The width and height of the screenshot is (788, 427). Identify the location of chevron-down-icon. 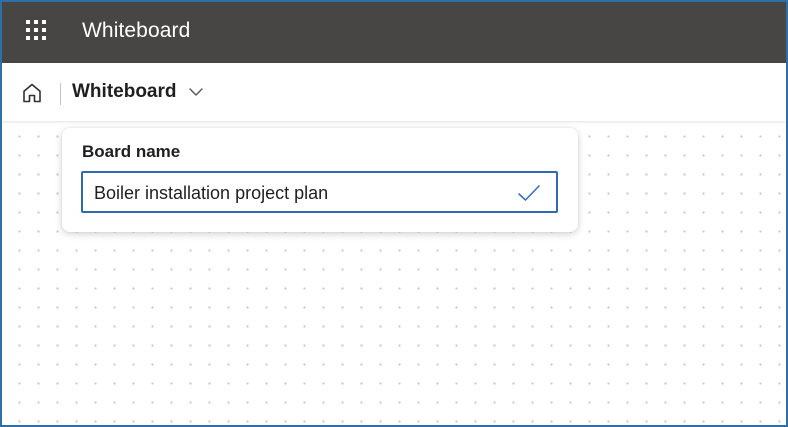
(195, 92).